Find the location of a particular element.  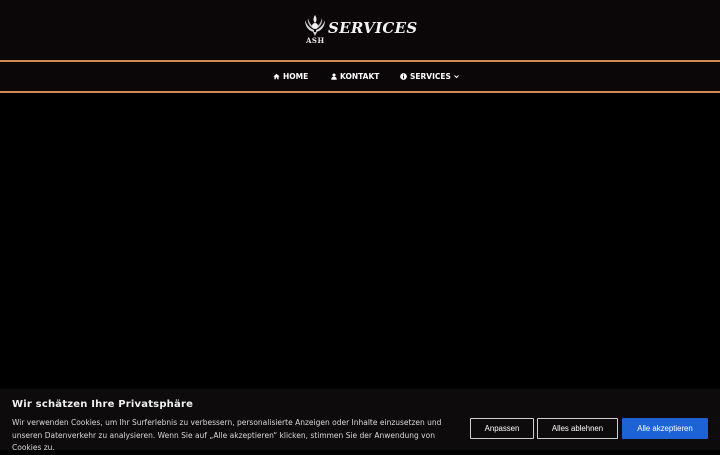

info-circle-icon is located at coordinates (403, 76).